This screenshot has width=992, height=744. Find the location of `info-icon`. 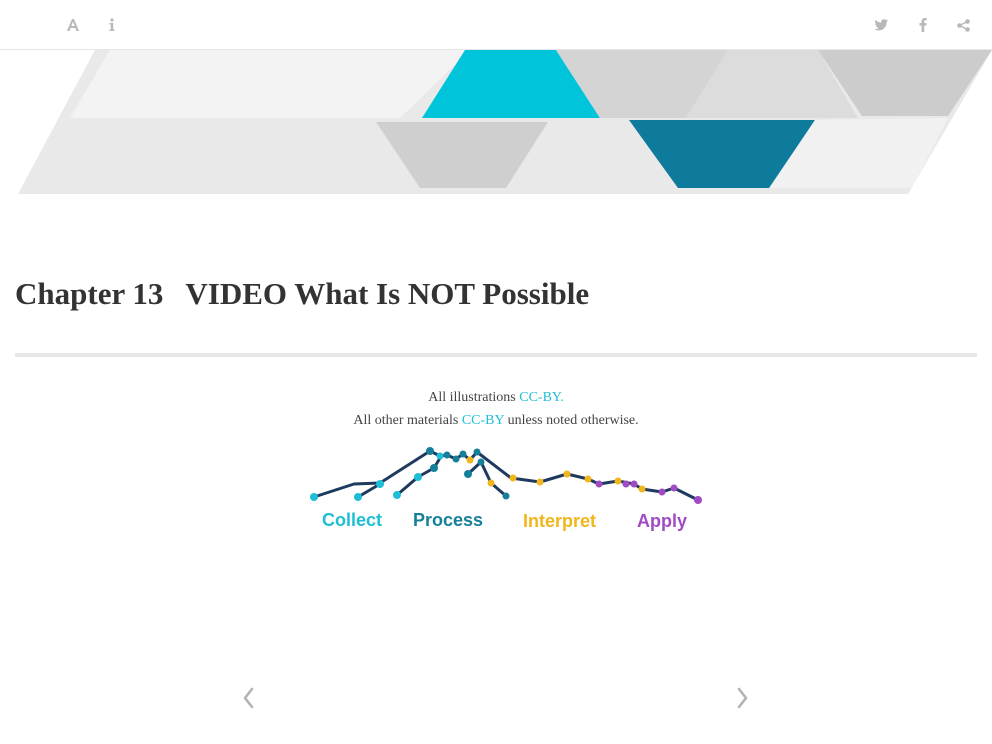

info-icon is located at coordinates (112, 24).